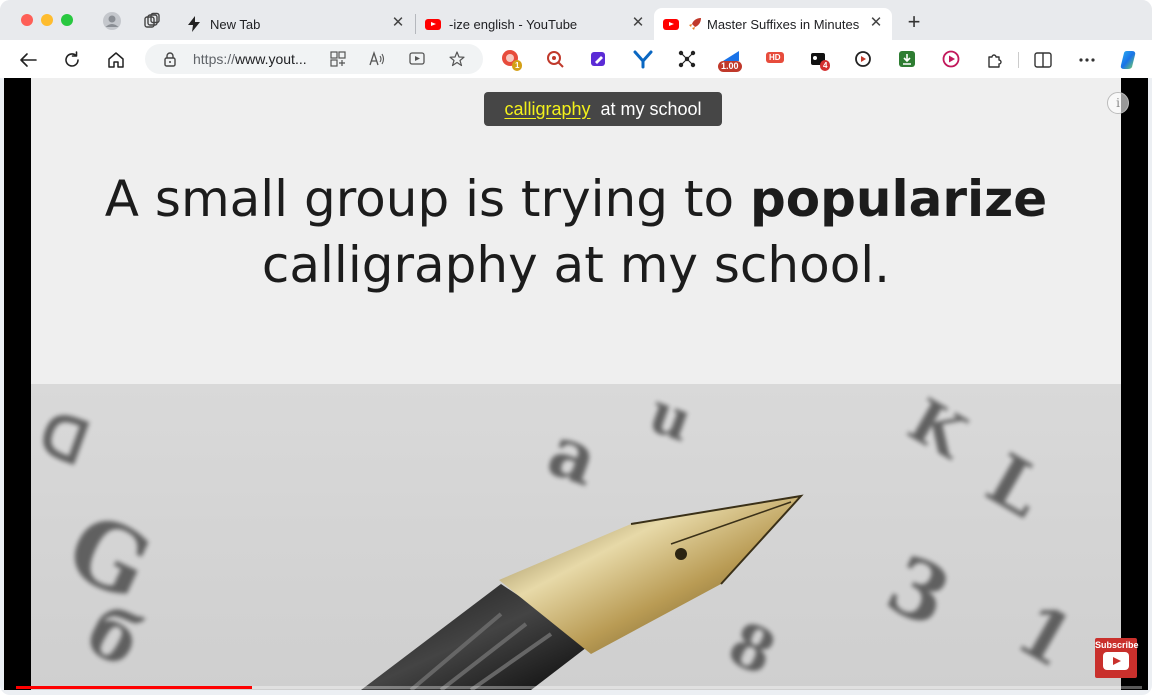 The image size is (1152, 695). Describe the element at coordinates (775, 59) in the screenshot. I see `ext-hd-icon: HD` at that location.